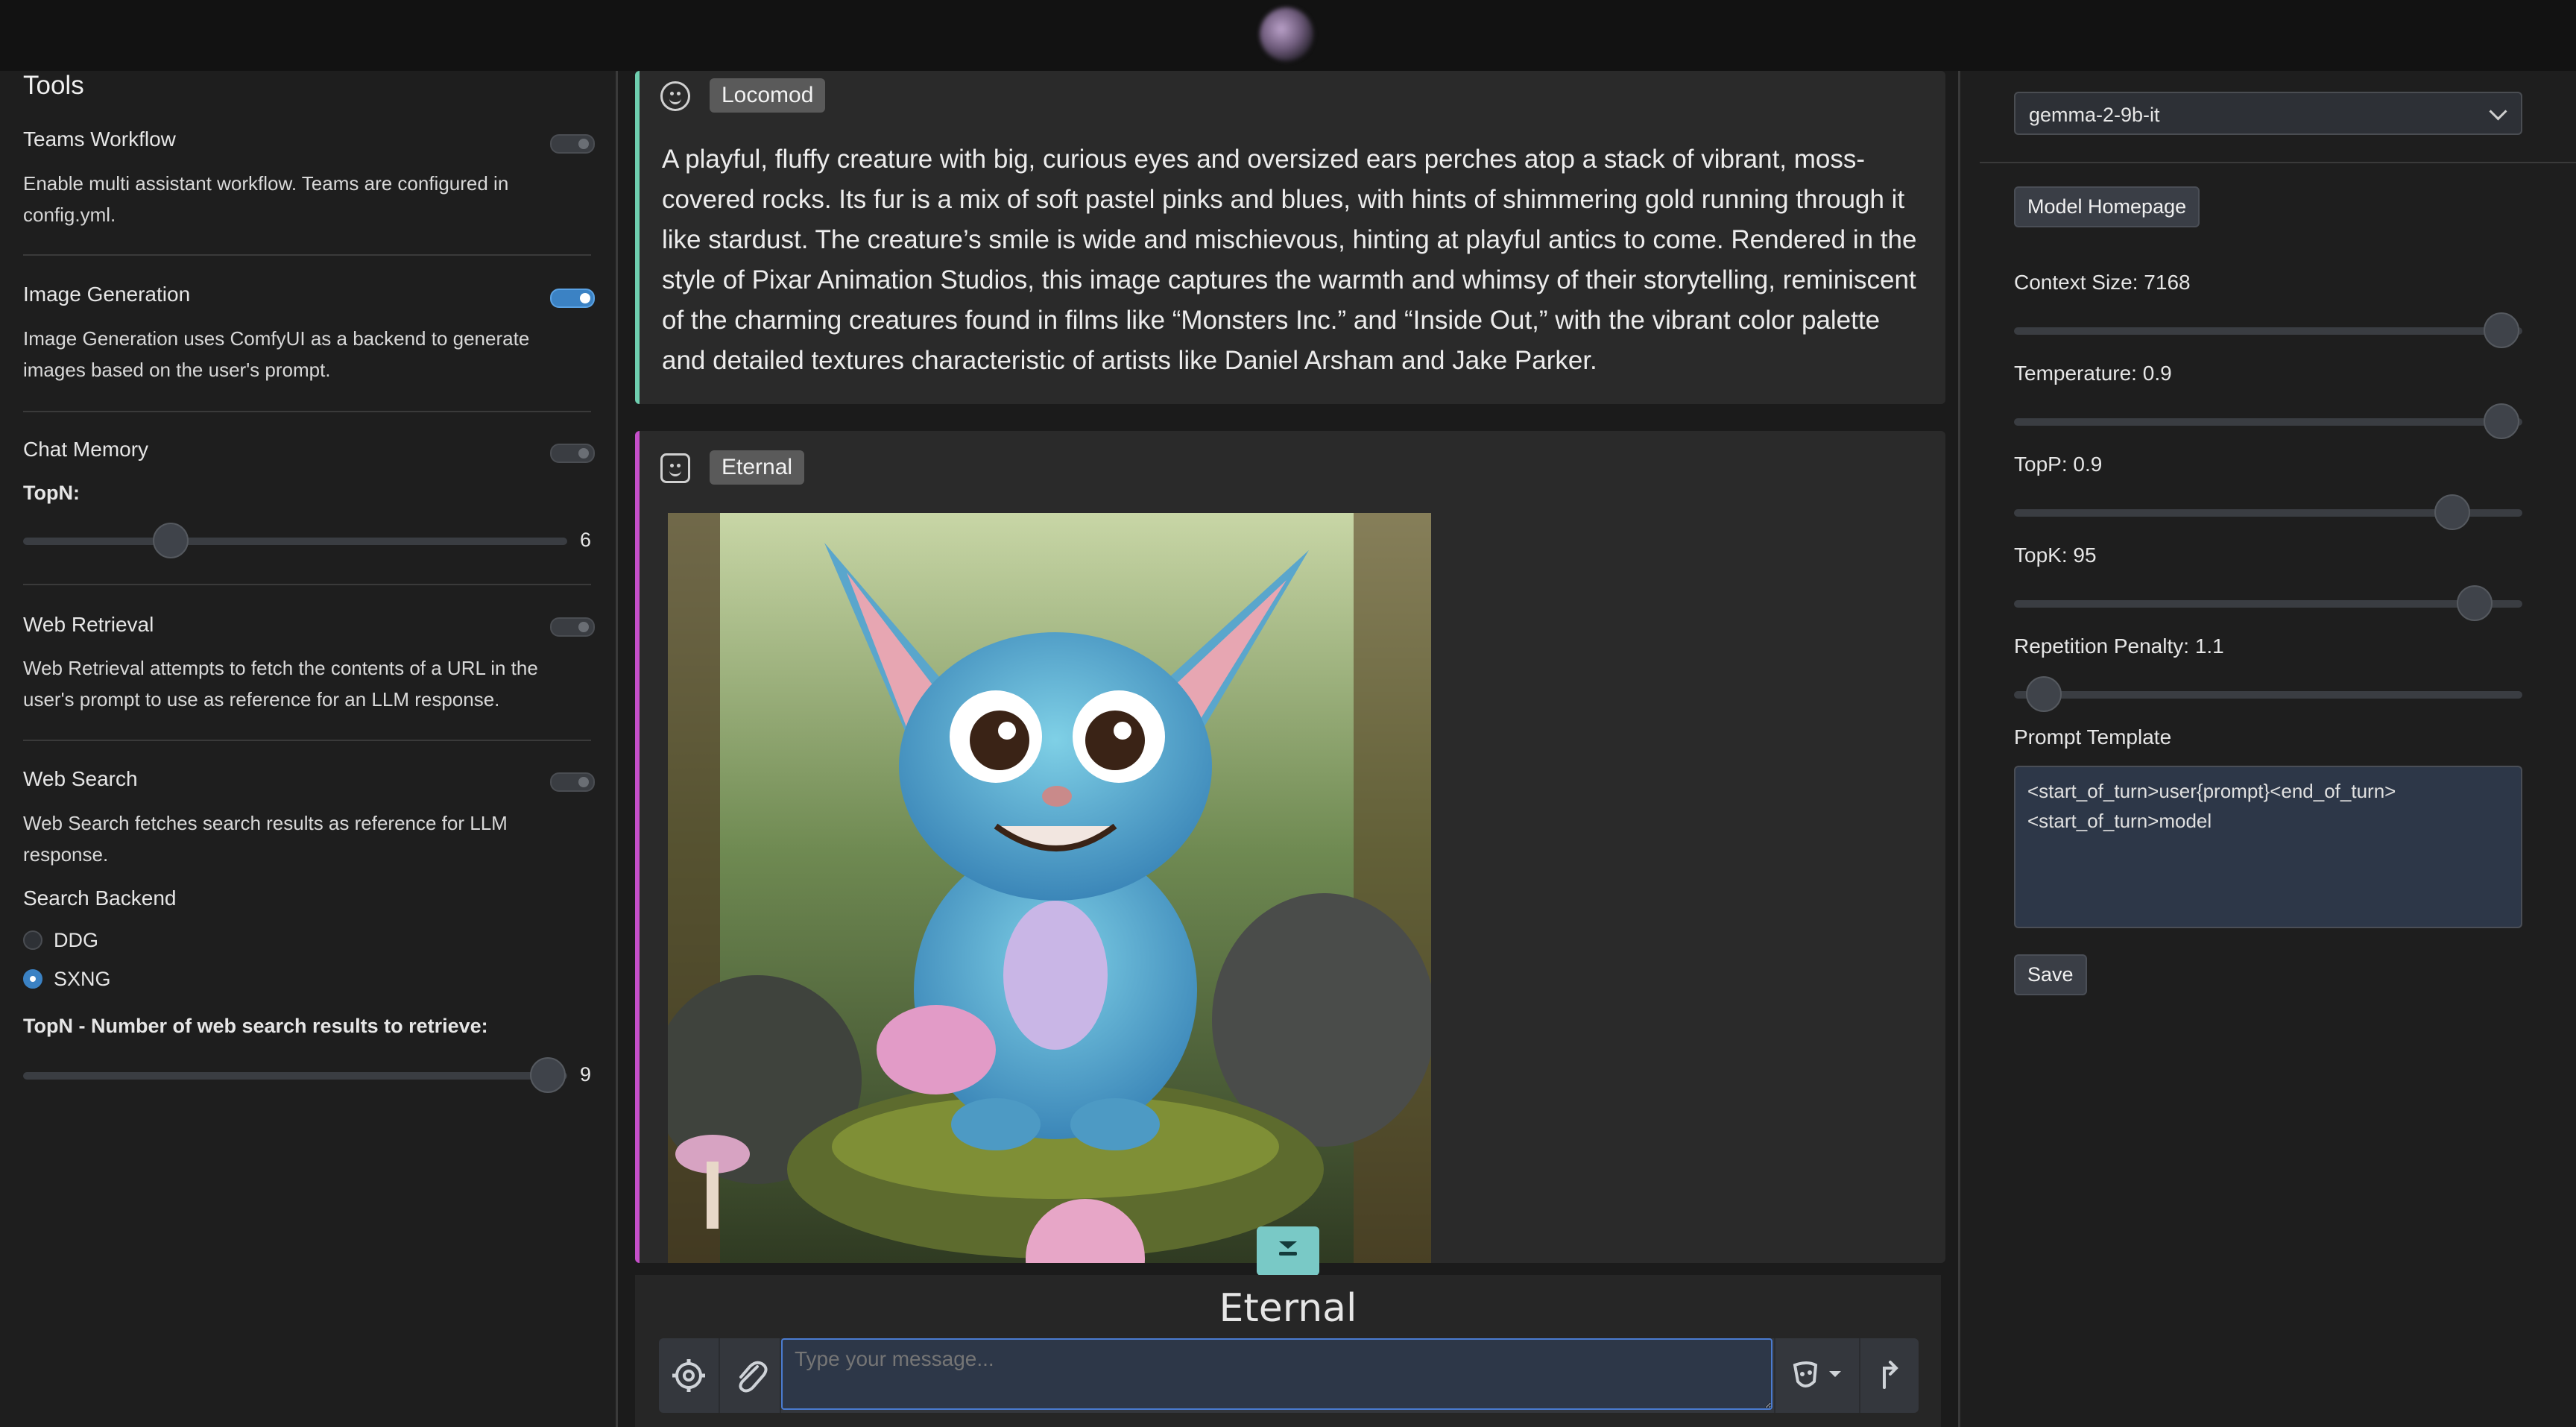  Describe the element at coordinates (2268, 694) in the screenshot. I see `repetition-penalty-slider` at that location.